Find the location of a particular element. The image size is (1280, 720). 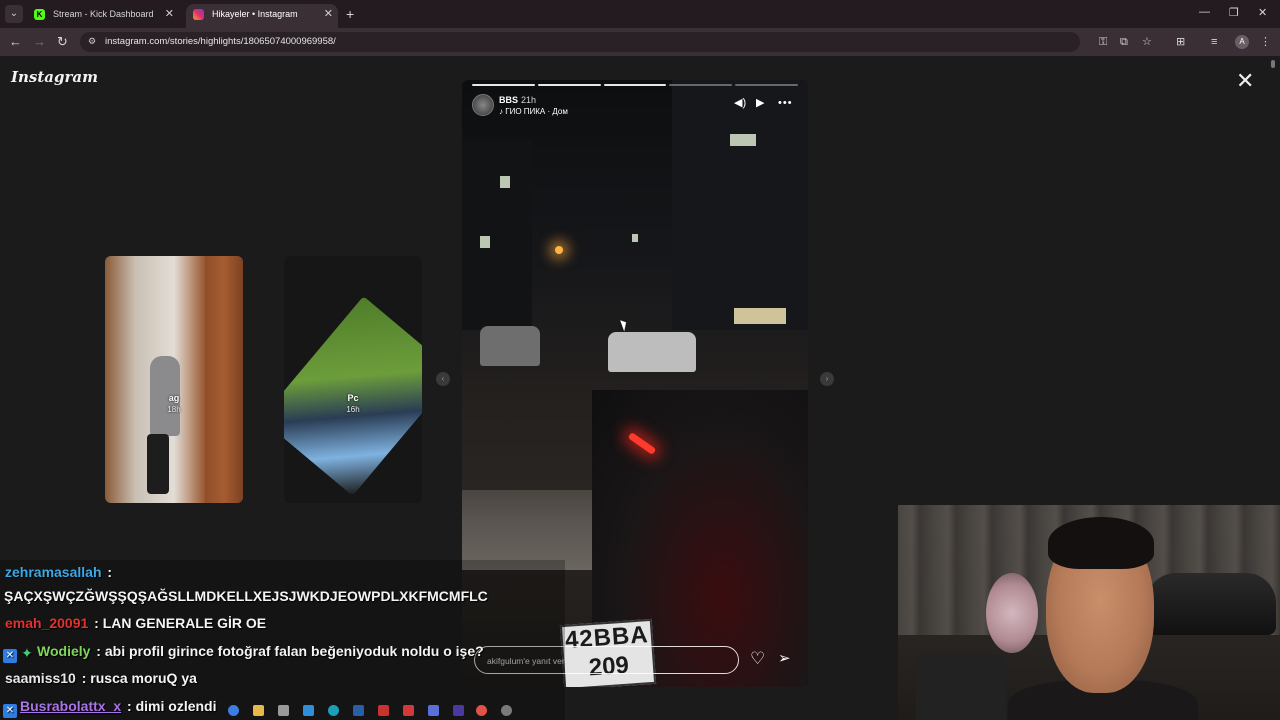

preview-username: ag is located at coordinates (174, 398).